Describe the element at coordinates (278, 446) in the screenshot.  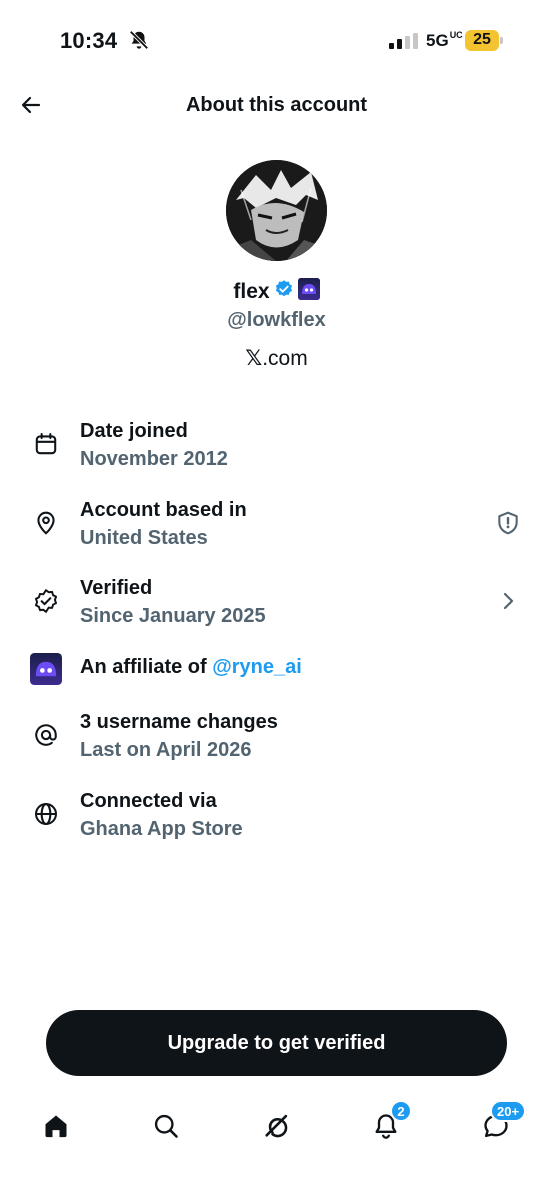
I see `date-joined-row: Date joined November 2012` at that location.